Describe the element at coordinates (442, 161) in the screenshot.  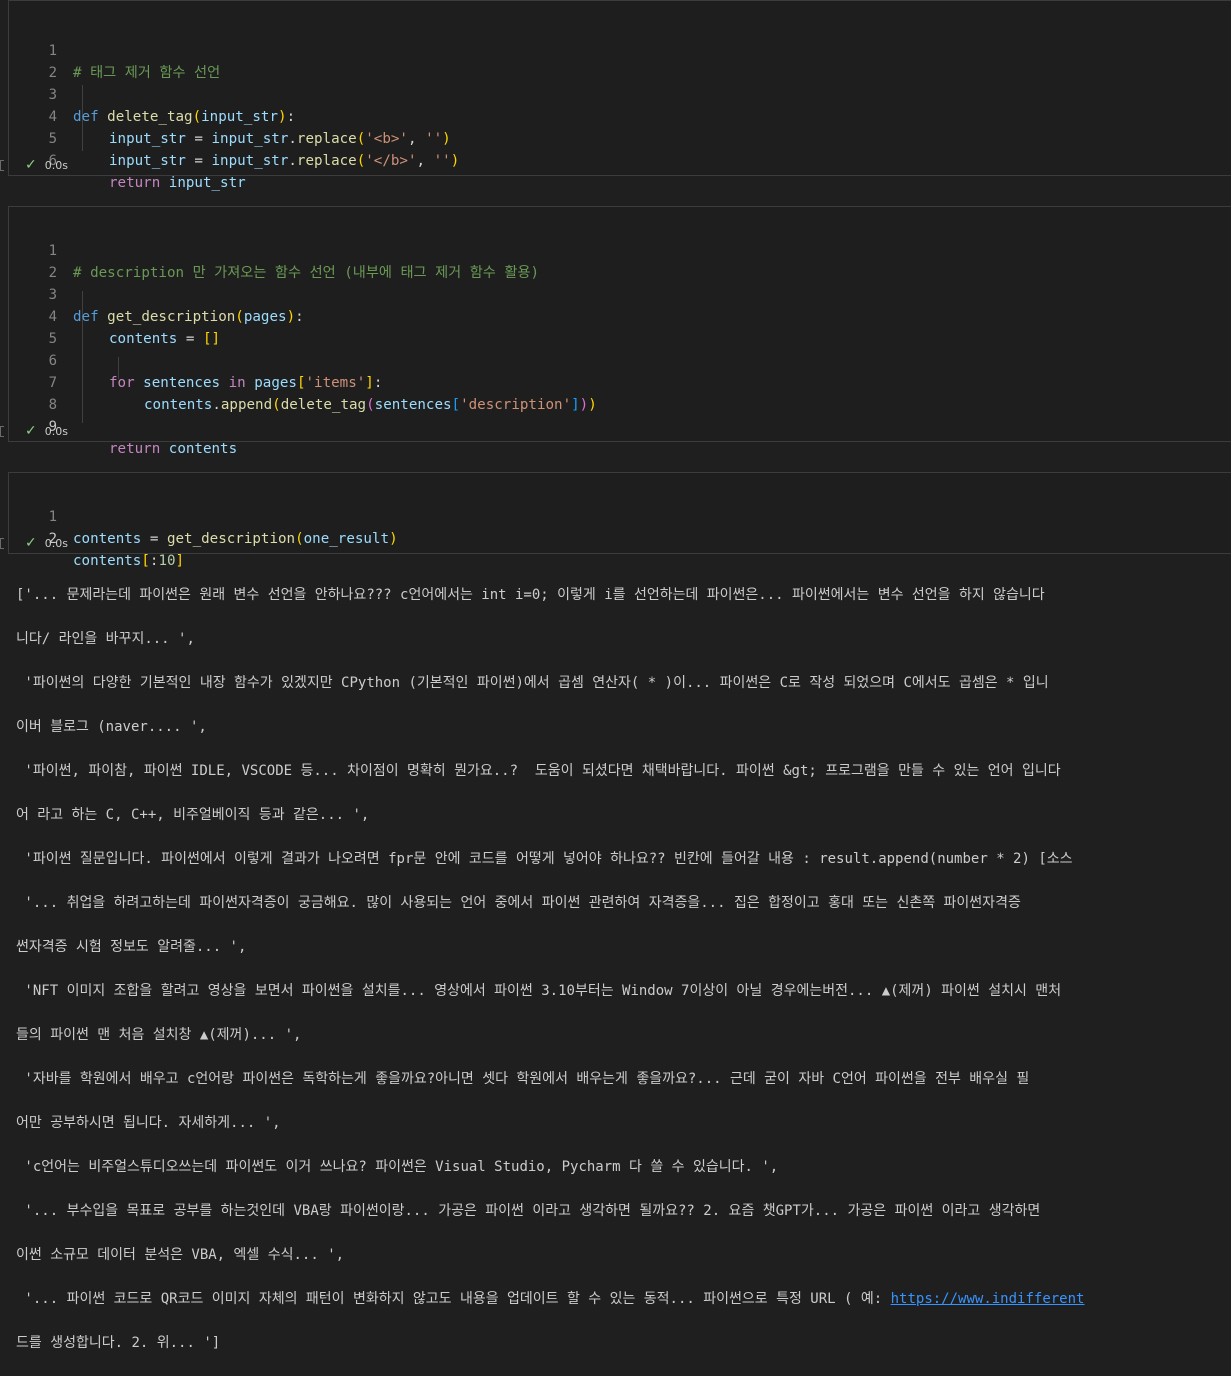
I see `string-token: ''` at that location.